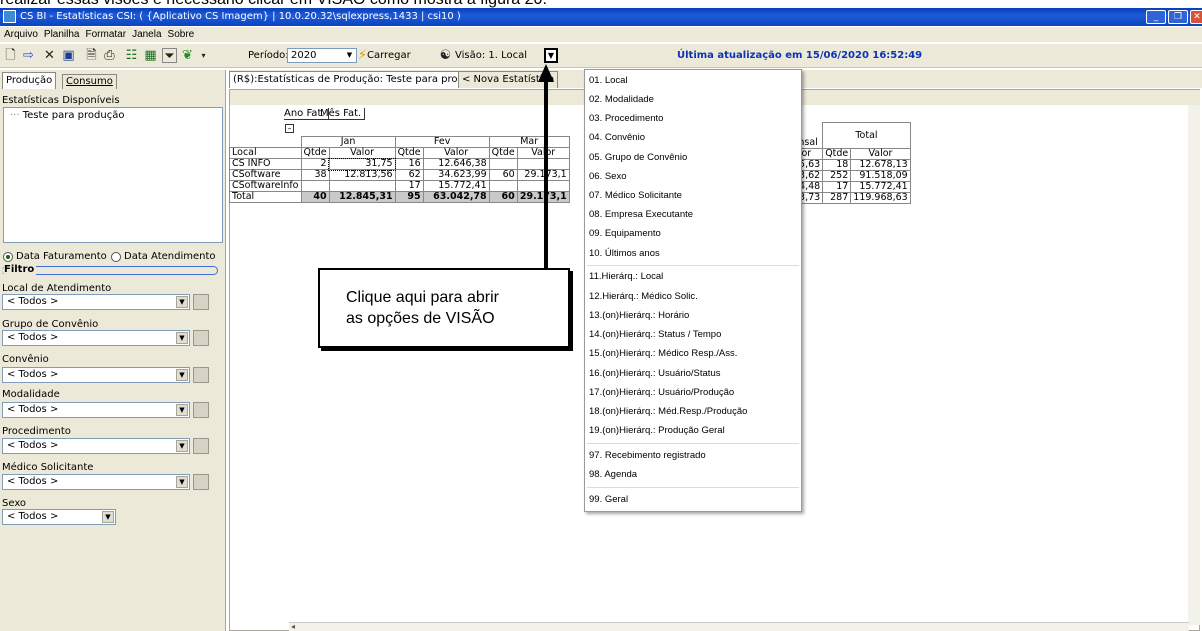  What do you see at coordinates (663, 353) in the screenshot?
I see `visao-option-hierarq-medico-resp: 15.(on)Hierárq.: Médico Resp./Ass.` at bounding box center [663, 353].